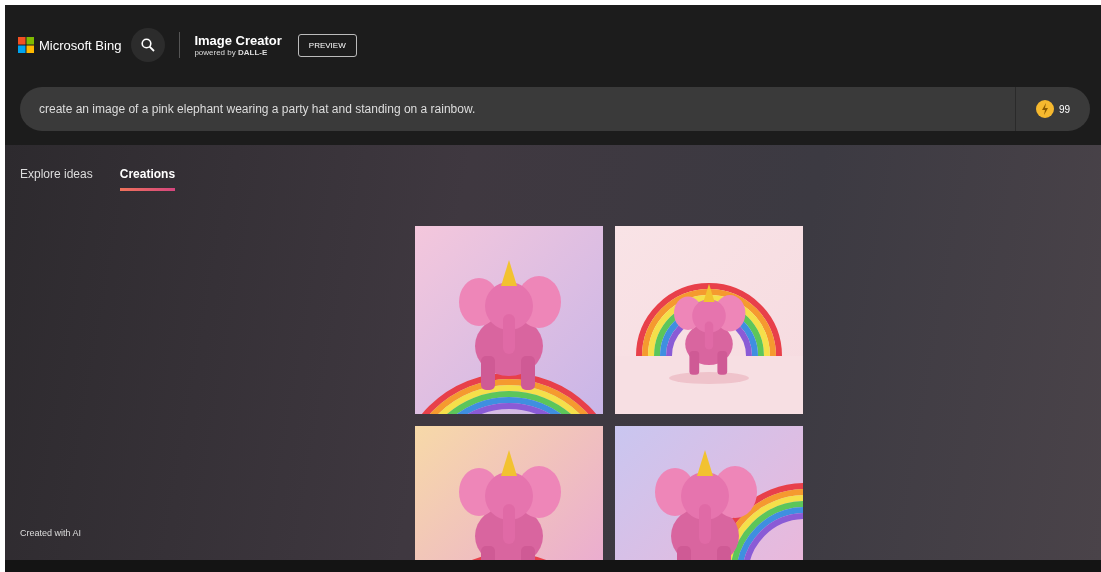 This screenshot has width=1101, height=572. I want to click on app-subtitle: powered by DALL-E, so click(231, 52).